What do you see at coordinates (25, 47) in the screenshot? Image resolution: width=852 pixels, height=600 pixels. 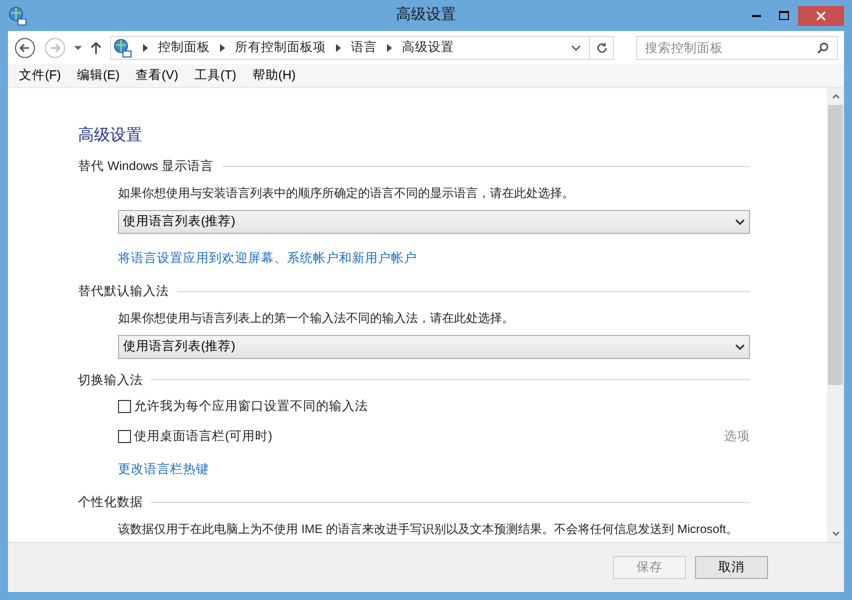 I see `back-icon` at bounding box center [25, 47].